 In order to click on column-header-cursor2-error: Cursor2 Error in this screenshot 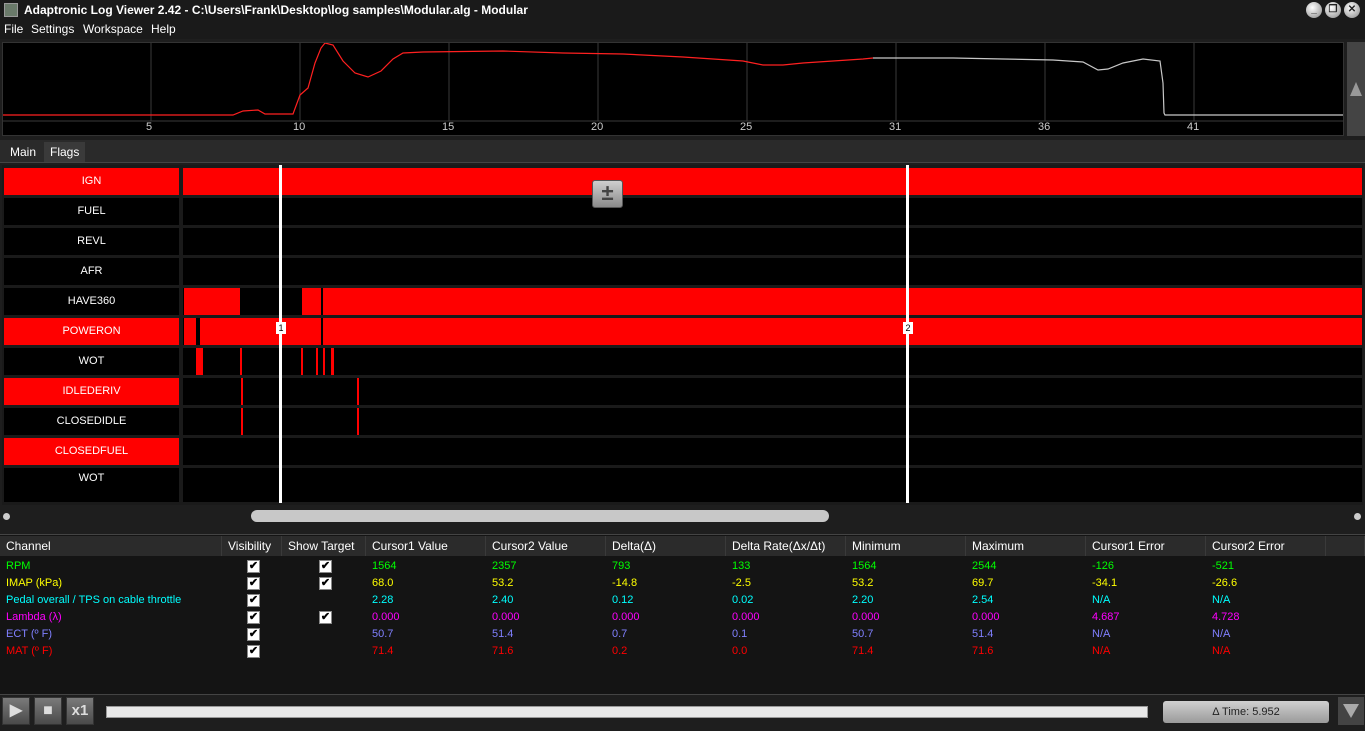, I will do `click(1266, 546)`.